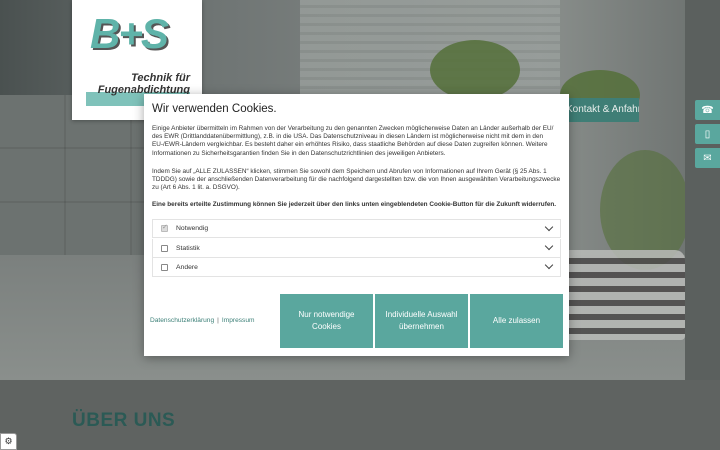  Describe the element at coordinates (356, 228) in the screenshot. I see `category-necessary: Notwendig` at that location.